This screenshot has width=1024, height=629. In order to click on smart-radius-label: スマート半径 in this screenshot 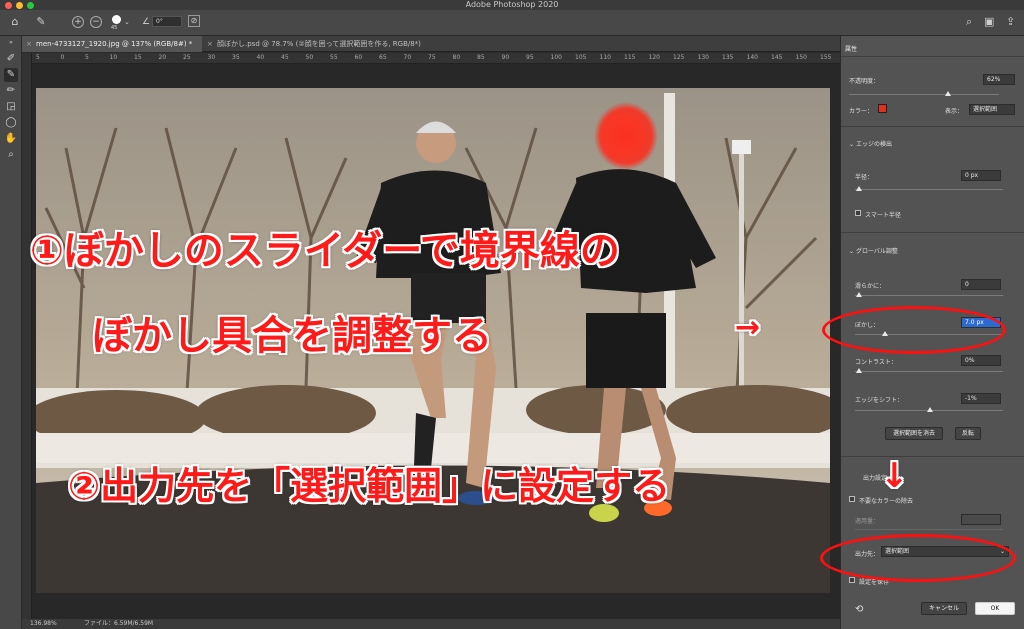, I will do `click(883, 215)`.